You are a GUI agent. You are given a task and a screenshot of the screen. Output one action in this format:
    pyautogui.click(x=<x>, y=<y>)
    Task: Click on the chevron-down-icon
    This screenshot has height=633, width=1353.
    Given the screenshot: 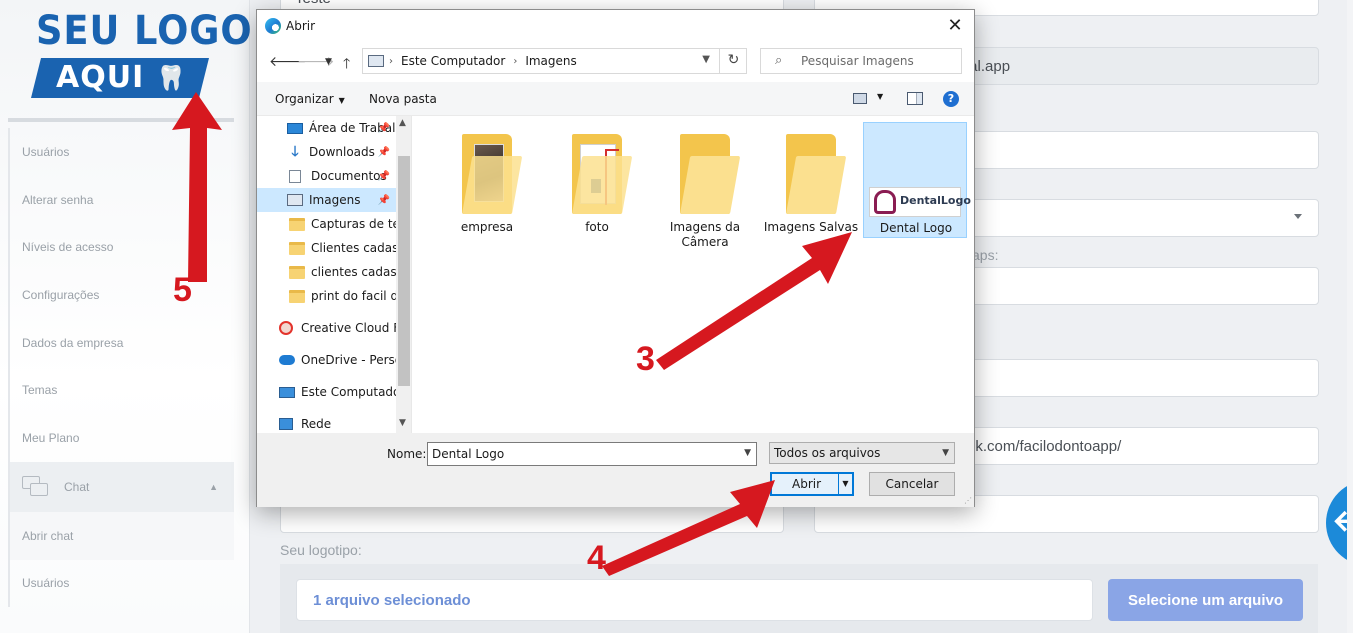 What is the action you would take?
    pyautogui.click(x=1298, y=216)
    